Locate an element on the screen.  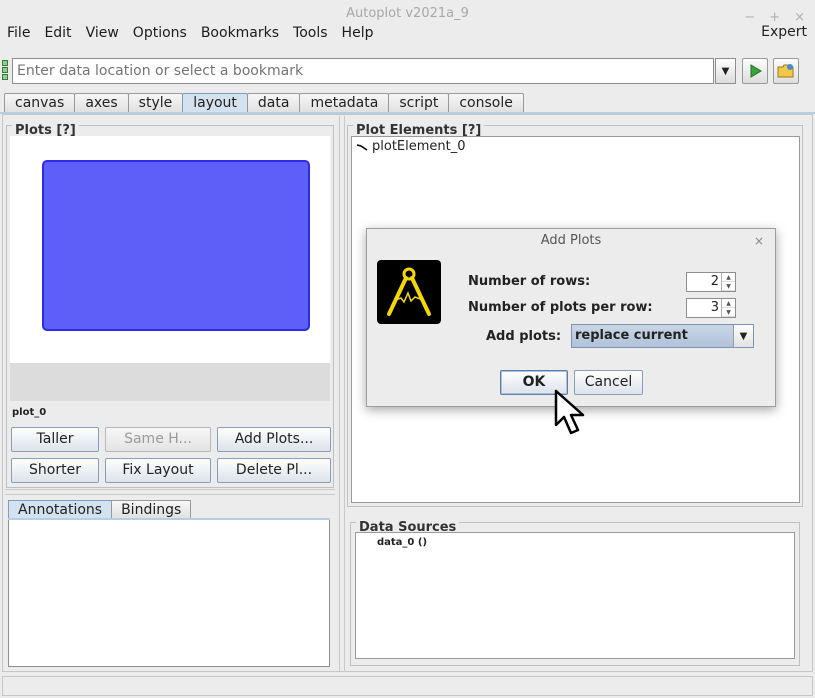
tab-console: console is located at coordinates (486, 103).